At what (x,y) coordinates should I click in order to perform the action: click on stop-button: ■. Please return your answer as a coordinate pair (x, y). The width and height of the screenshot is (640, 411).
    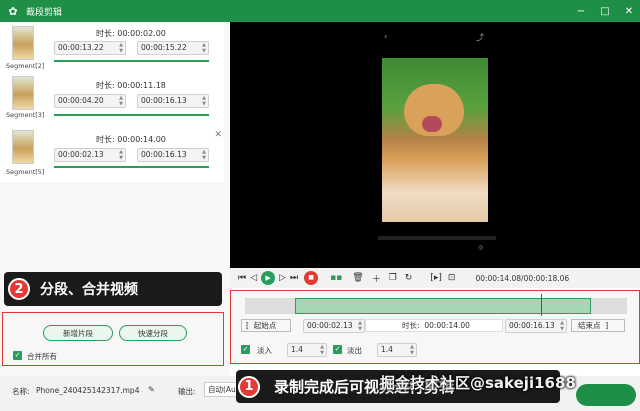
    Looking at the image, I should click on (311, 278).